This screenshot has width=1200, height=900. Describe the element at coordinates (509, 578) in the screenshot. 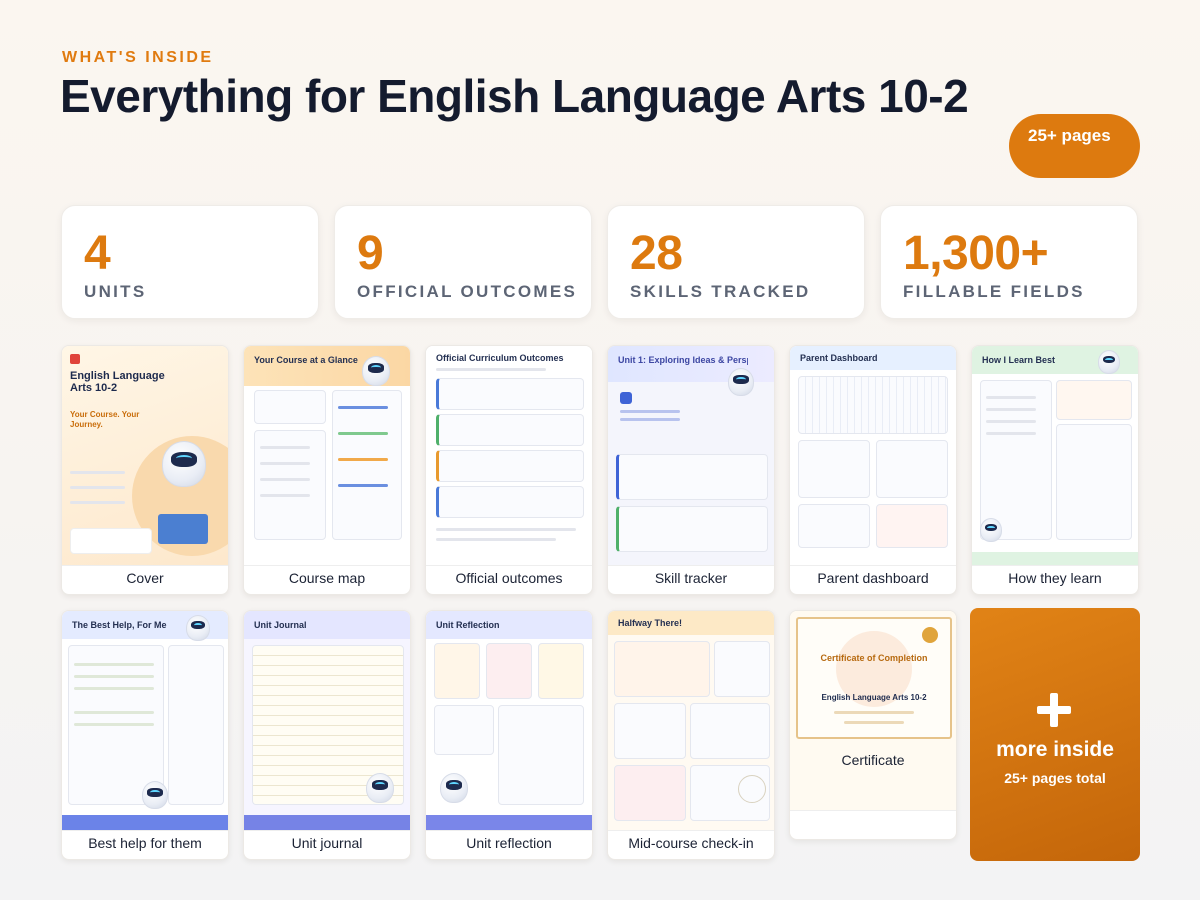

I see `card-caption: Official outcomes` at that location.